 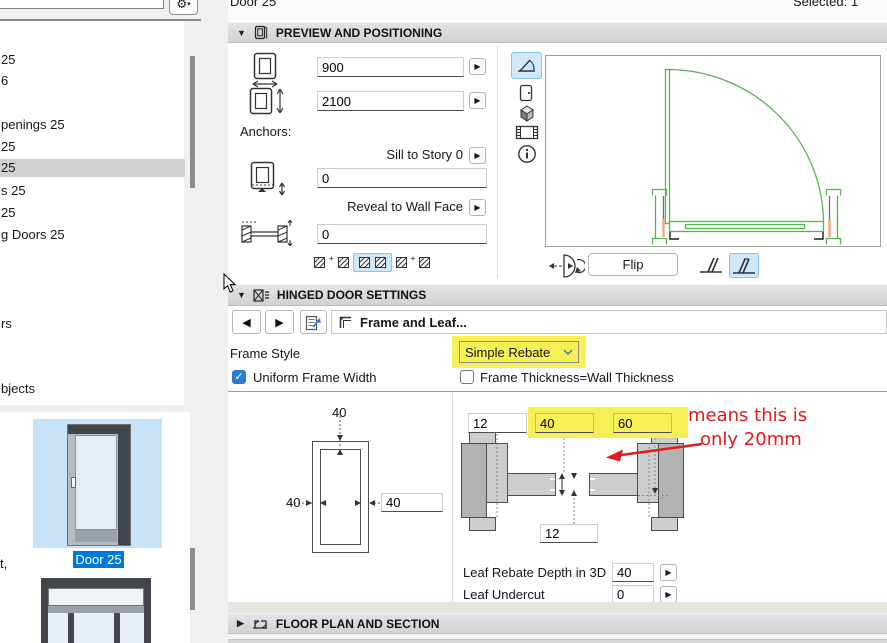 What do you see at coordinates (96, 610) in the screenshot?
I see `next-door-thumbnail` at bounding box center [96, 610].